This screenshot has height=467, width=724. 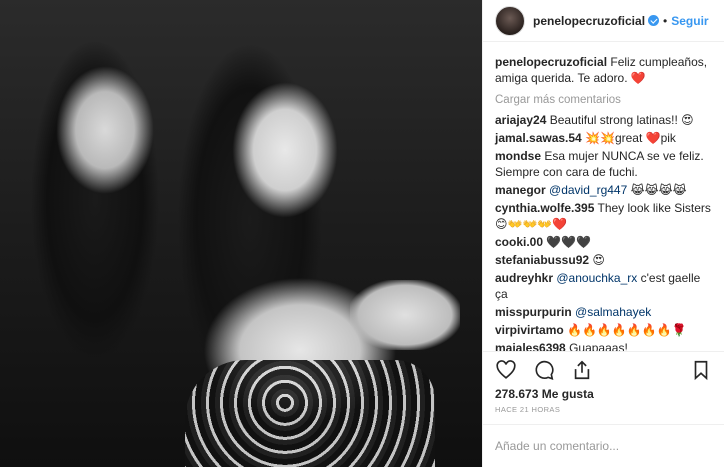 I want to click on likes-label: Me gusta, so click(x=567, y=394).